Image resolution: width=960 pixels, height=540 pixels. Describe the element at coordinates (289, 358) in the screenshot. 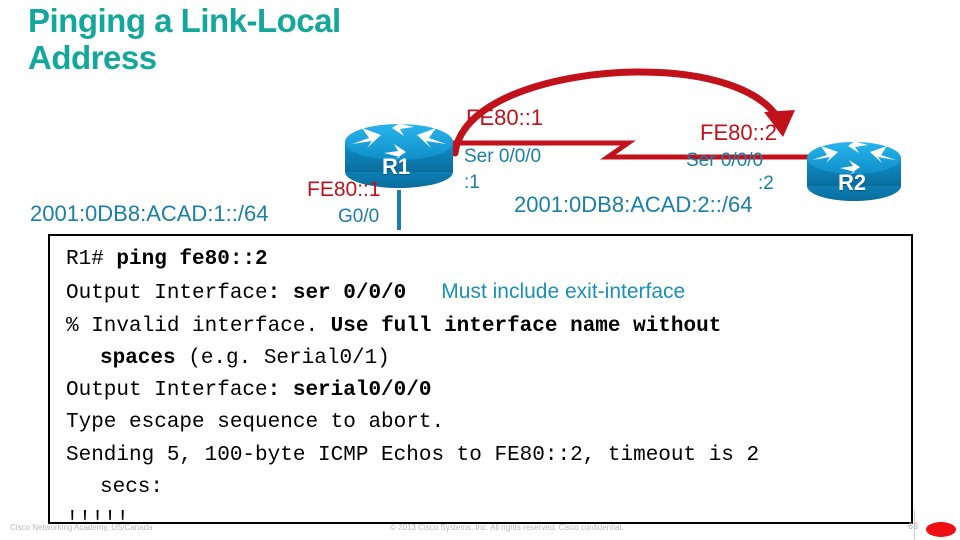

I see `console-text: (e.g. Serial0/1)` at that location.